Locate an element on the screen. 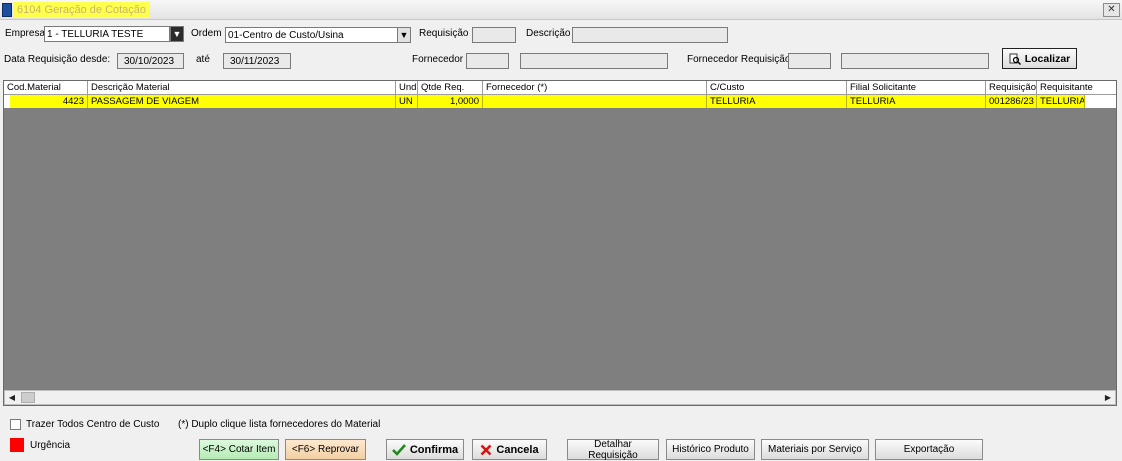 The height and width of the screenshot is (461, 1122). column-header: Requisitante is located at coordinates (1076, 88).